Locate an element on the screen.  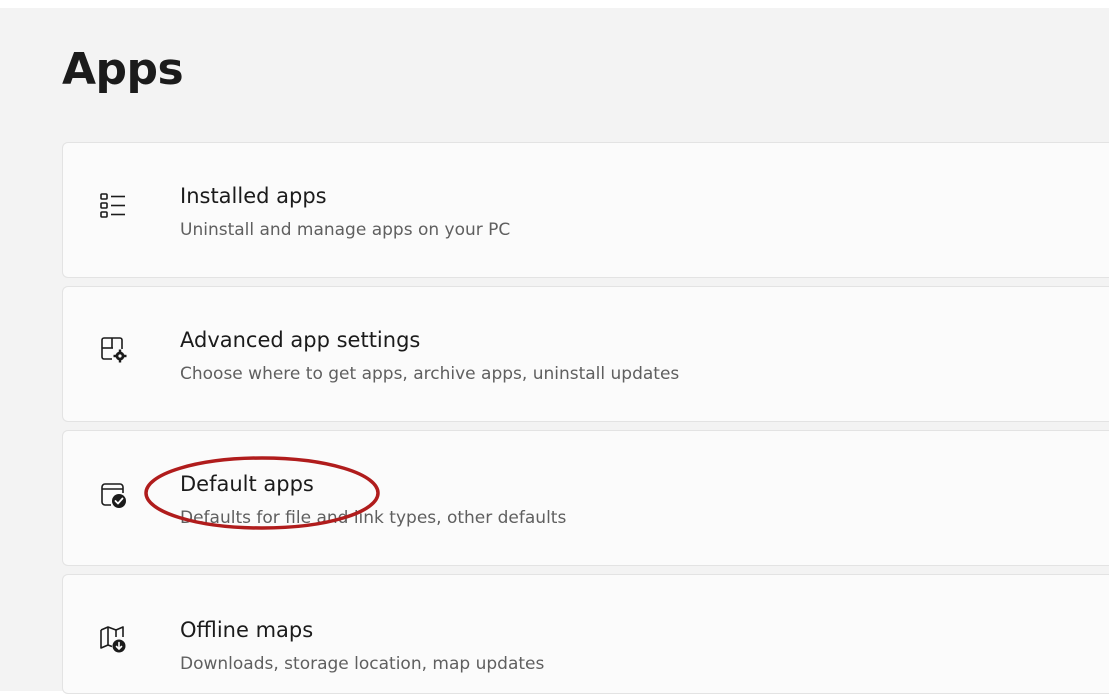
installed-apps-title: Installed apps is located at coordinates (253, 196).